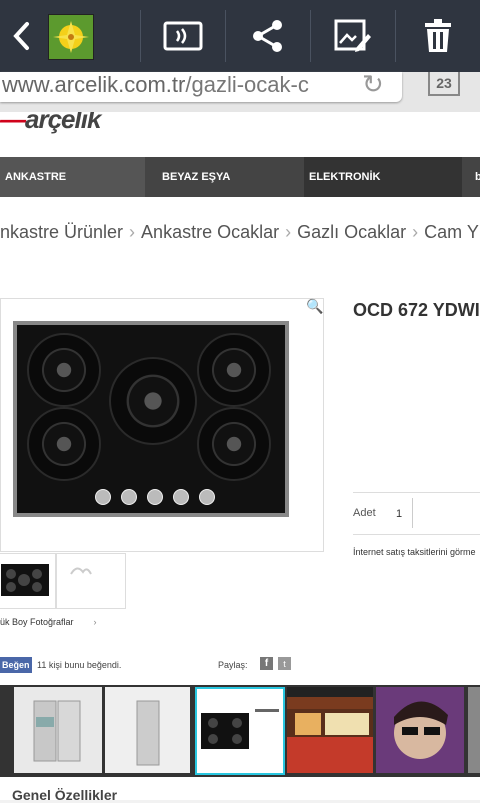 This screenshot has width=480, height=803. I want to click on nav-item-more: b, so click(475, 177).